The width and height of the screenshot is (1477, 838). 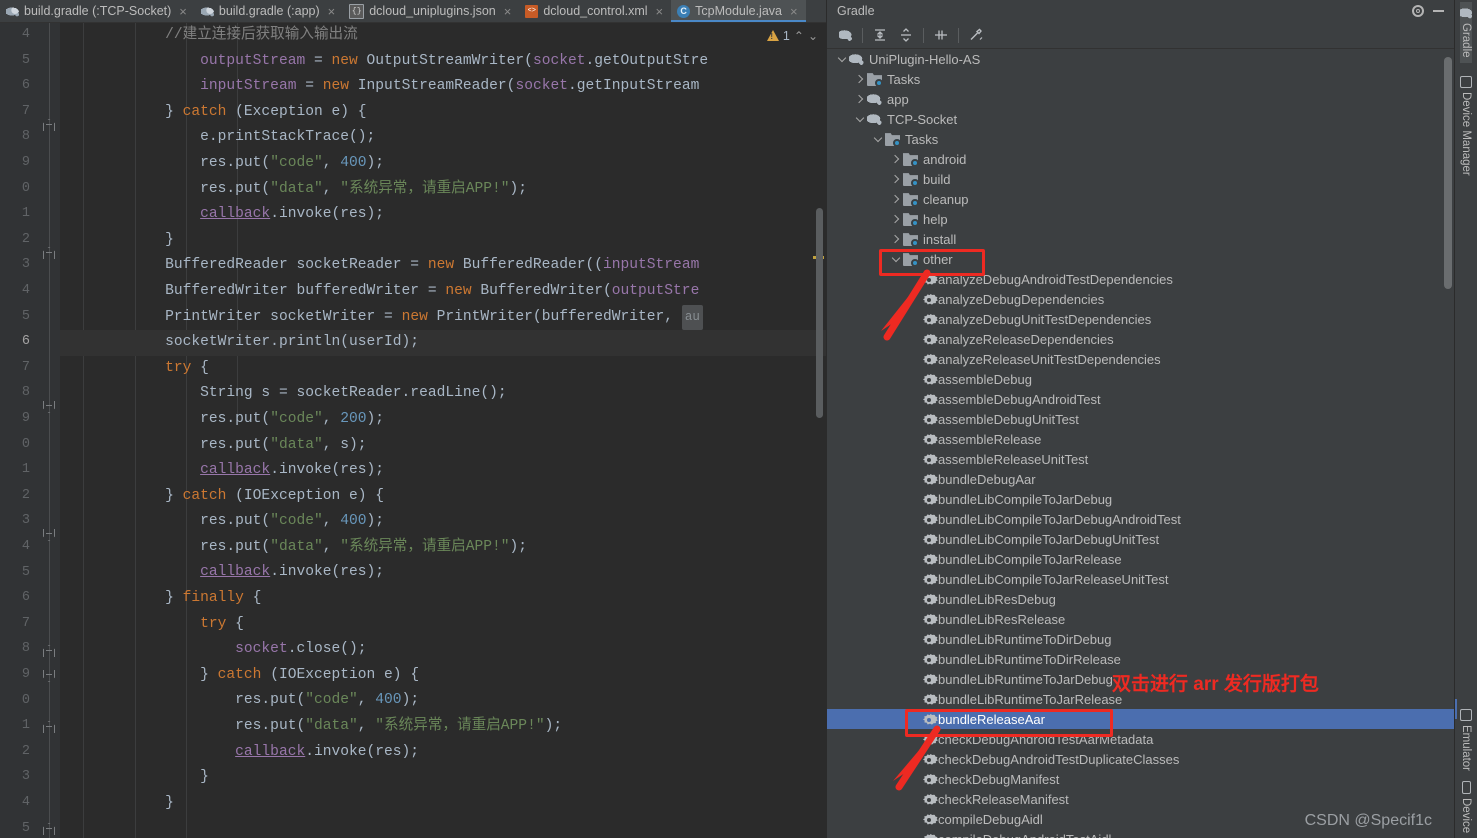 What do you see at coordinates (990, 439) in the screenshot?
I see `gradle-tree-item-label: assembleRelease` at bounding box center [990, 439].